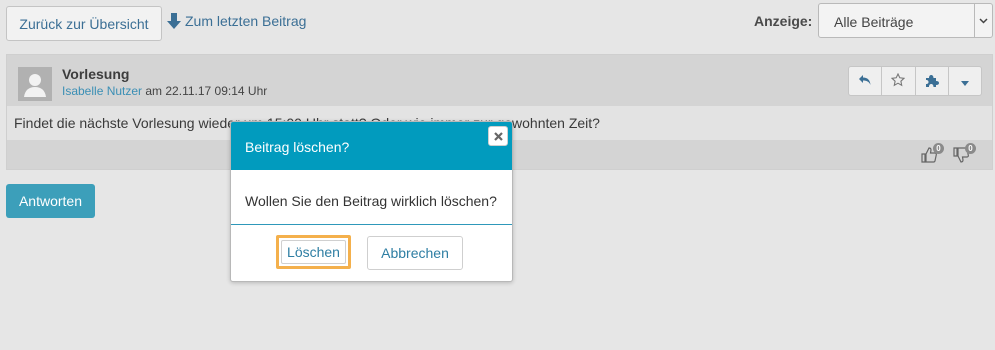 The height and width of the screenshot is (350, 995). Describe the element at coordinates (174, 21) in the screenshot. I see `arrow-down-icon` at that location.